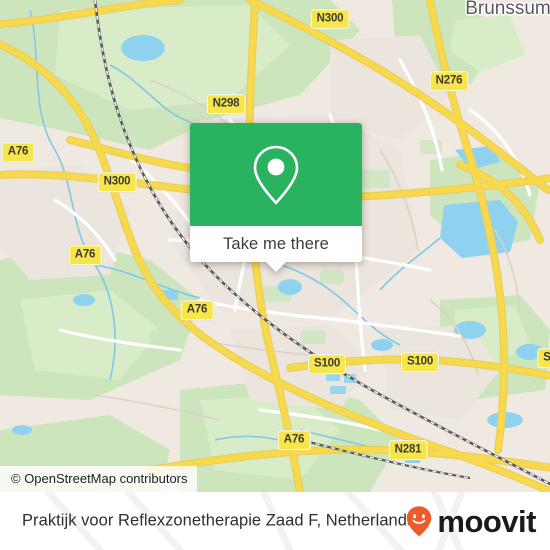  What do you see at coordinates (197, 310) in the screenshot?
I see `road-shield-a76-c: A76` at bounding box center [197, 310].